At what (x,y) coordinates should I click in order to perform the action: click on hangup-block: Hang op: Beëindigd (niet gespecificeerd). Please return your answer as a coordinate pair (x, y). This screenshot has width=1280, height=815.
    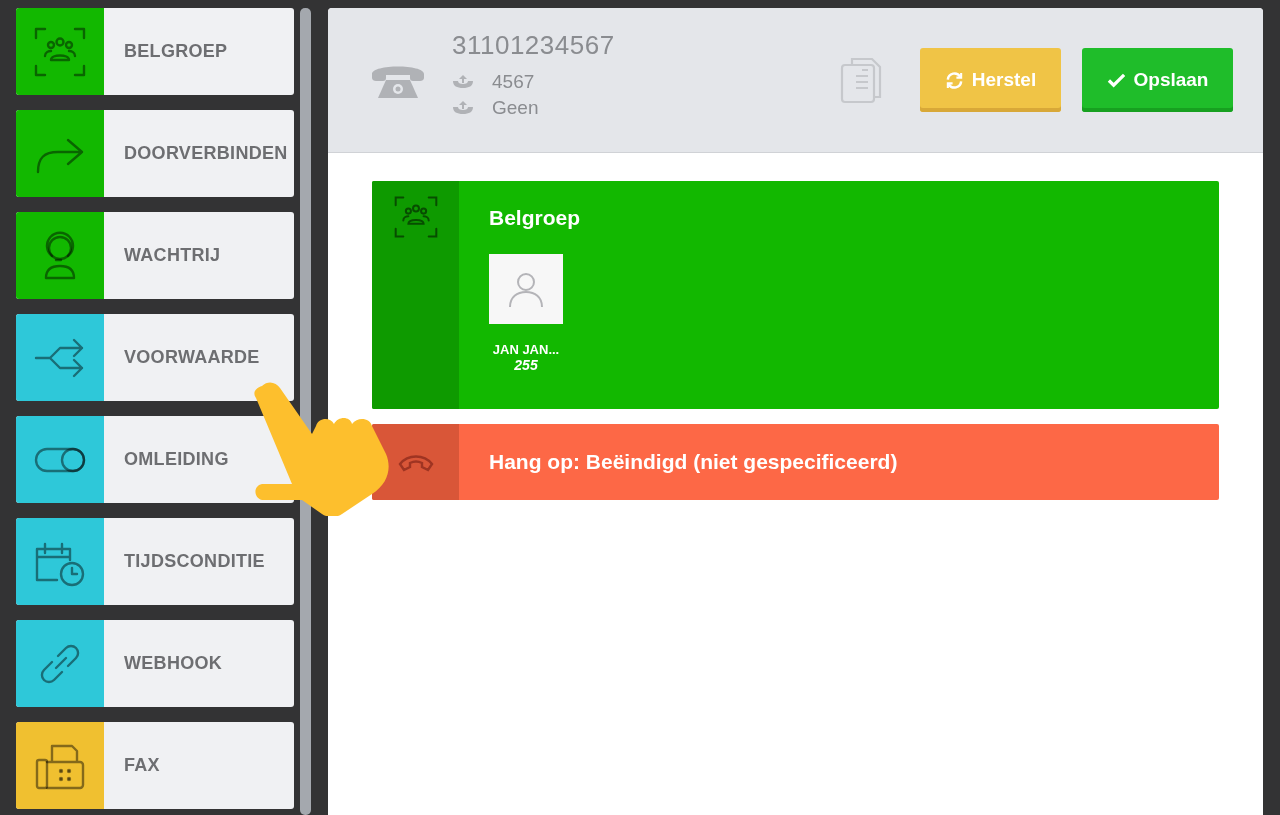
    Looking at the image, I should click on (795, 462).